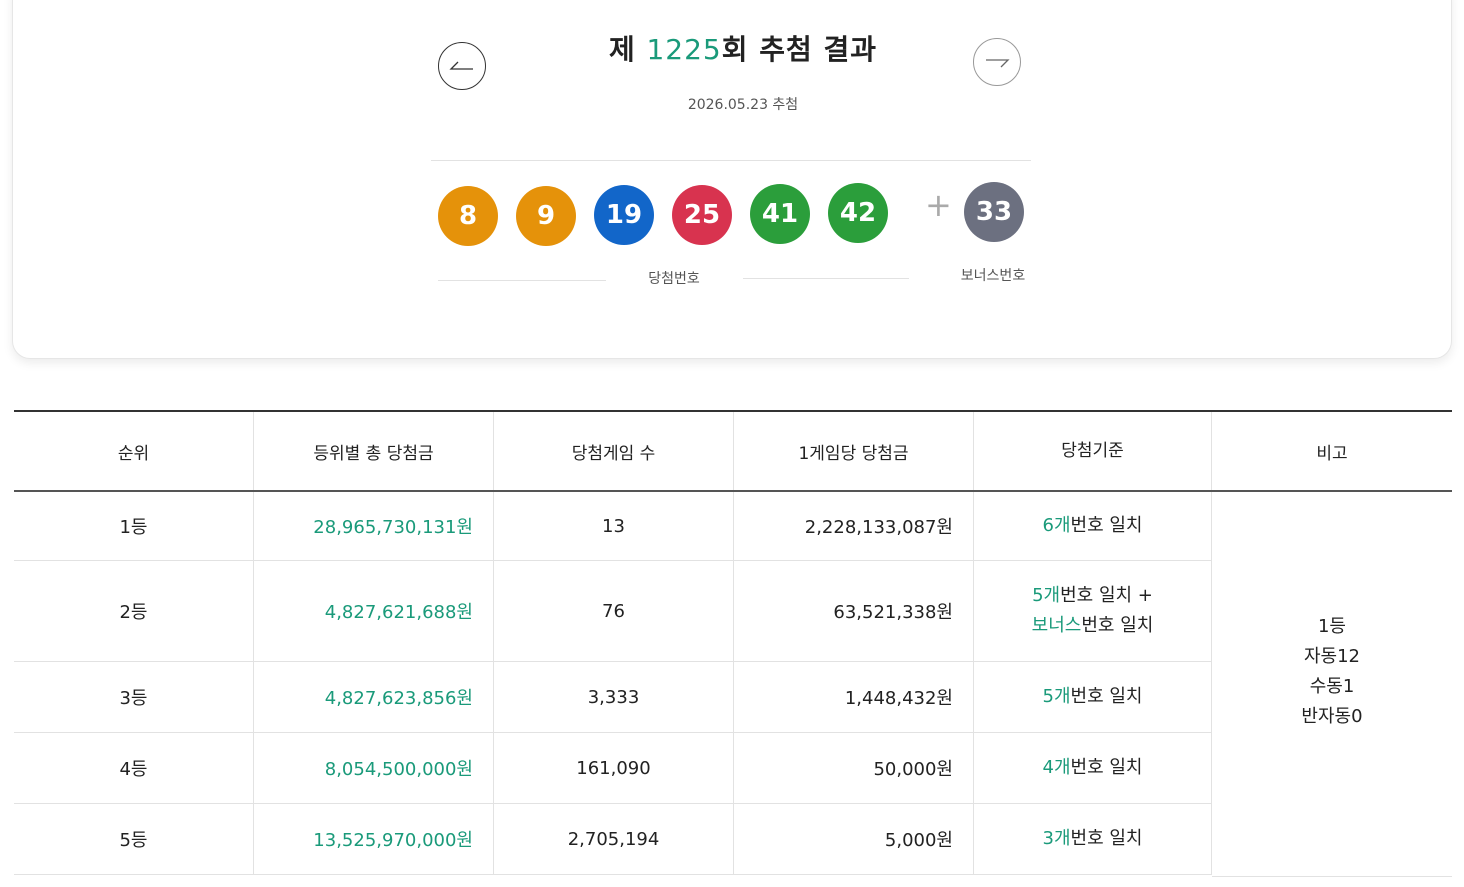  Describe the element at coordinates (1093, 611) in the screenshot. I see `criteria-cell: 5개번호 일치 + 보너스번호 일치` at that location.